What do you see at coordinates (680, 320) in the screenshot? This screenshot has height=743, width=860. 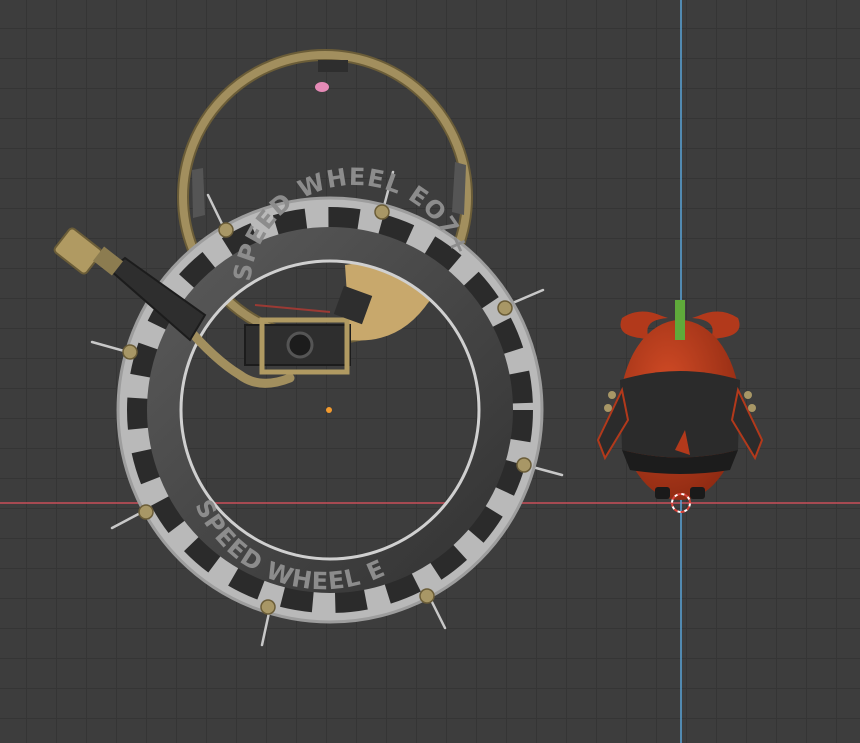 I see `character-antenna` at bounding box center [680, 320].